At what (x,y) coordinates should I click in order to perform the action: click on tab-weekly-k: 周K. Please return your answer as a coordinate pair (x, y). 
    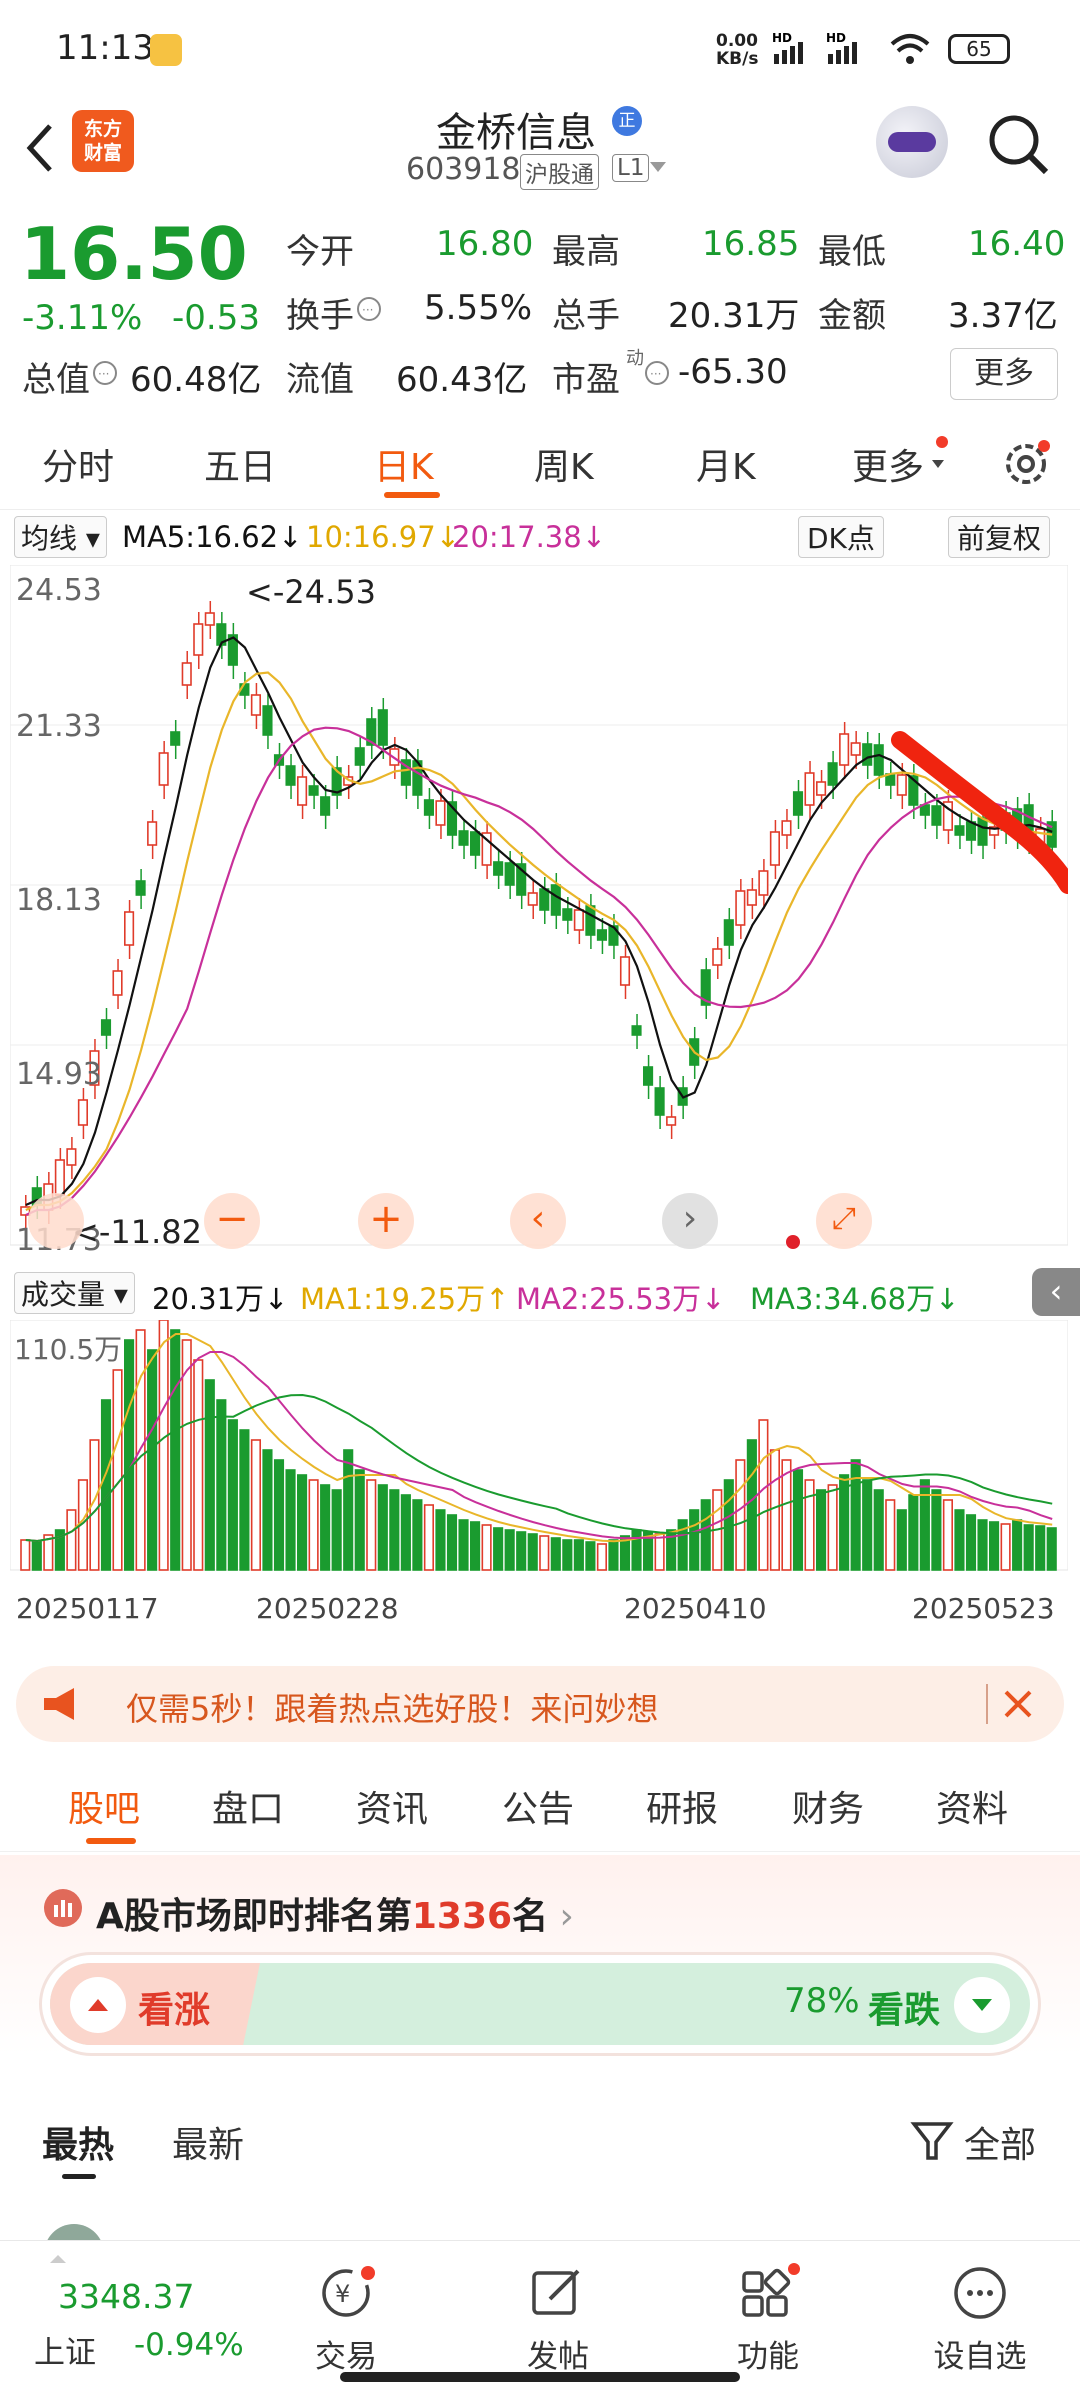
    Looking at the image, I should click on (564, 464).